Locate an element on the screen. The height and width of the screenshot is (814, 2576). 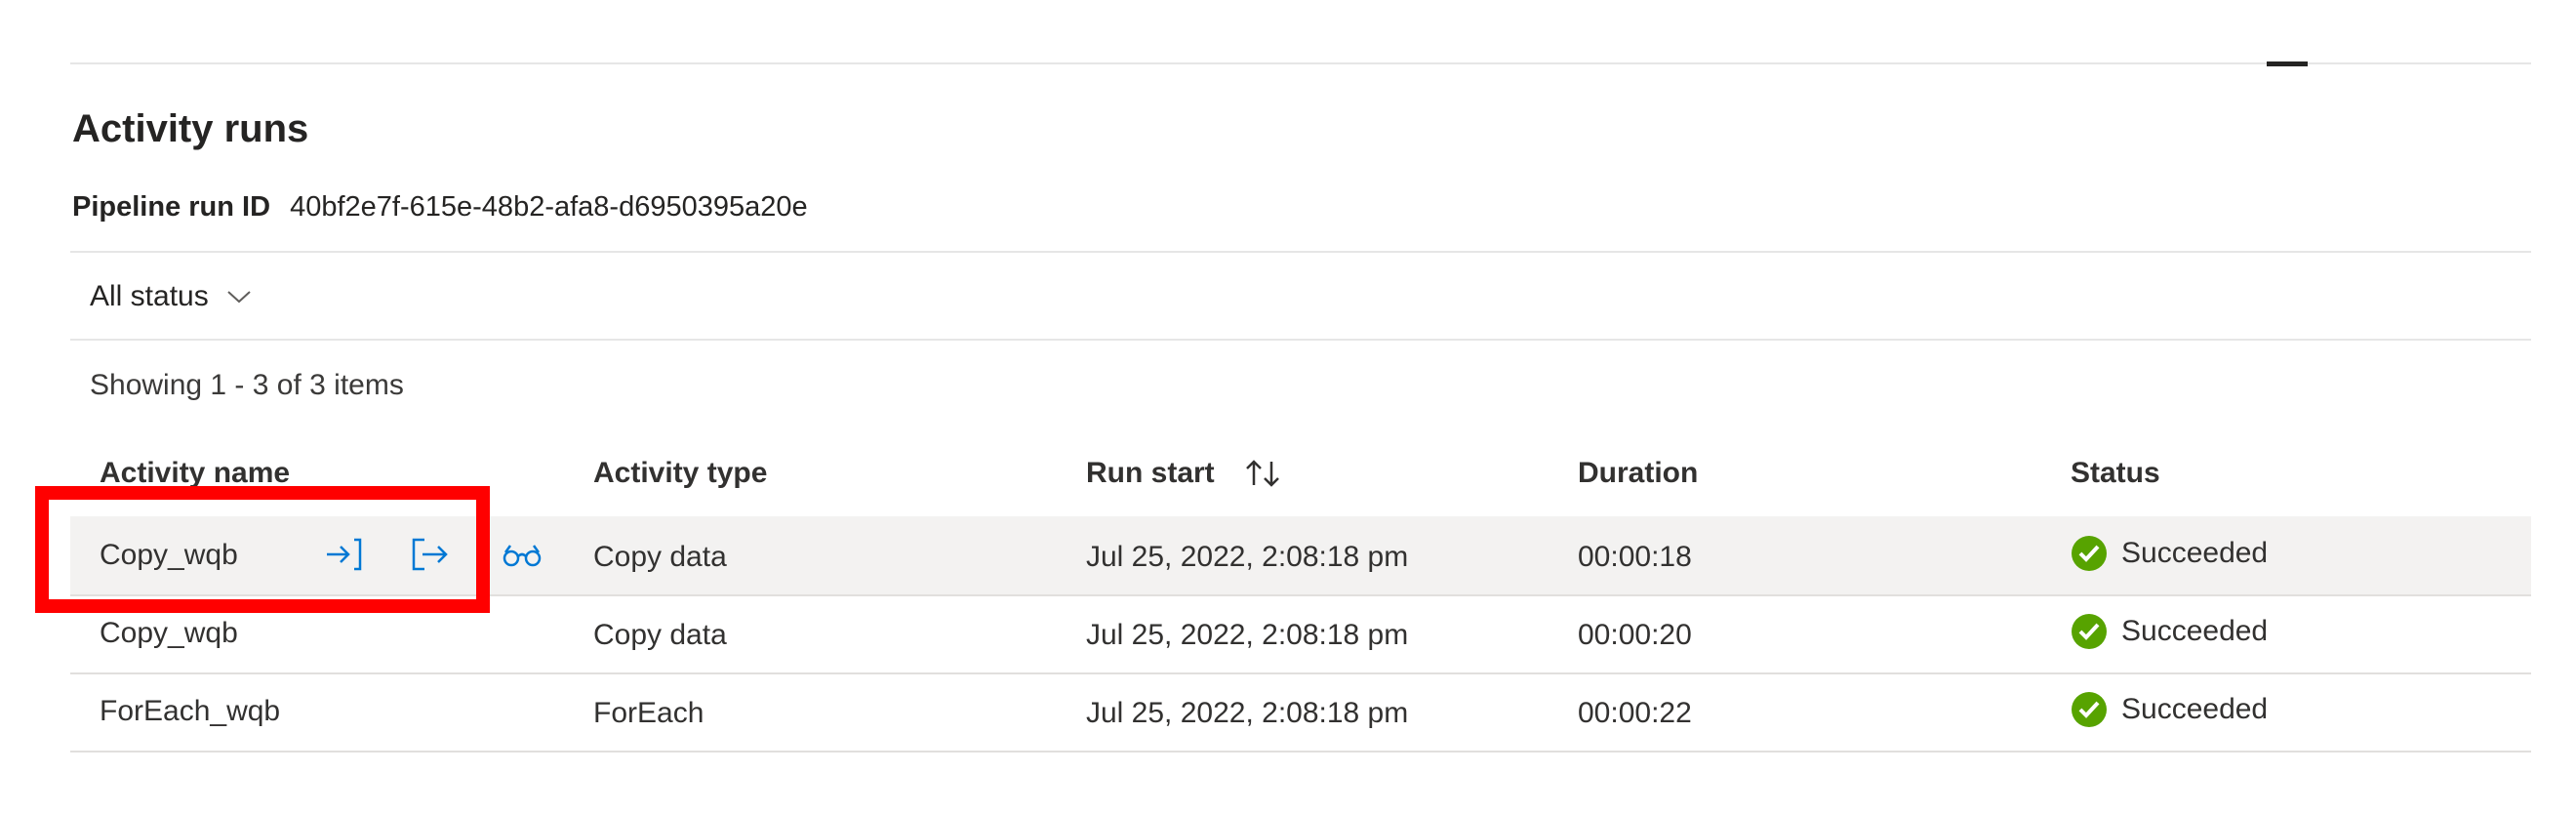
status-filter-dropdown: All status is located at coordinates (171, 297).